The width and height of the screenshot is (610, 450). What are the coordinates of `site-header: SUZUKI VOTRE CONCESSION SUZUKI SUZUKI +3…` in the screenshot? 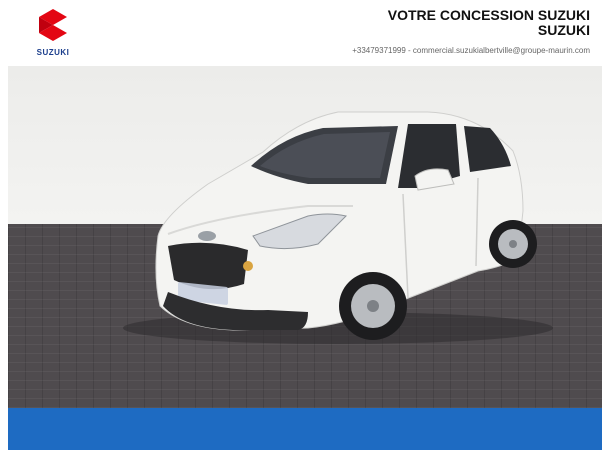 It's located at (305, 33).